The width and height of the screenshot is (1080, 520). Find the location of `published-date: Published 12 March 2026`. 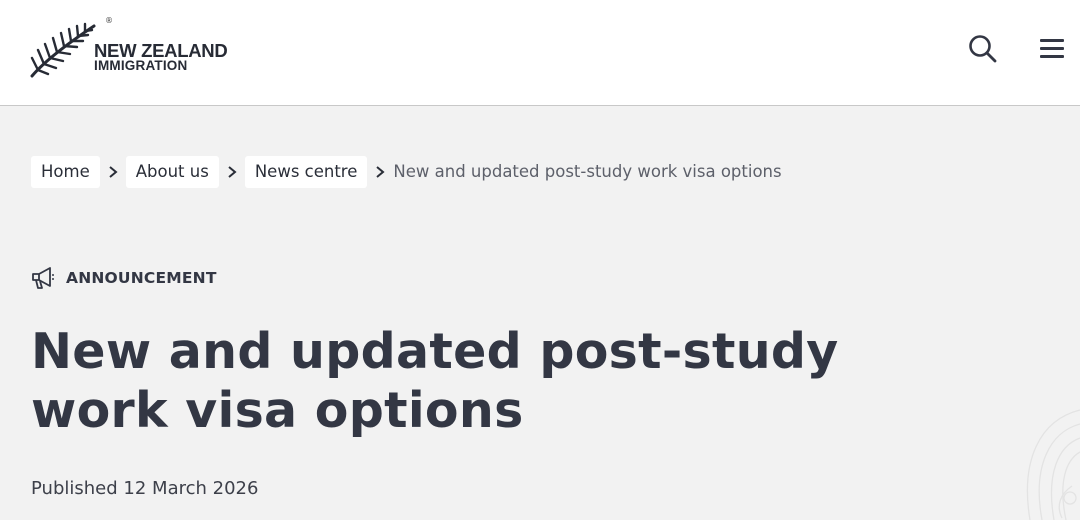

published-date: Published 12 March 2026 is located at coordinates (144, 488).